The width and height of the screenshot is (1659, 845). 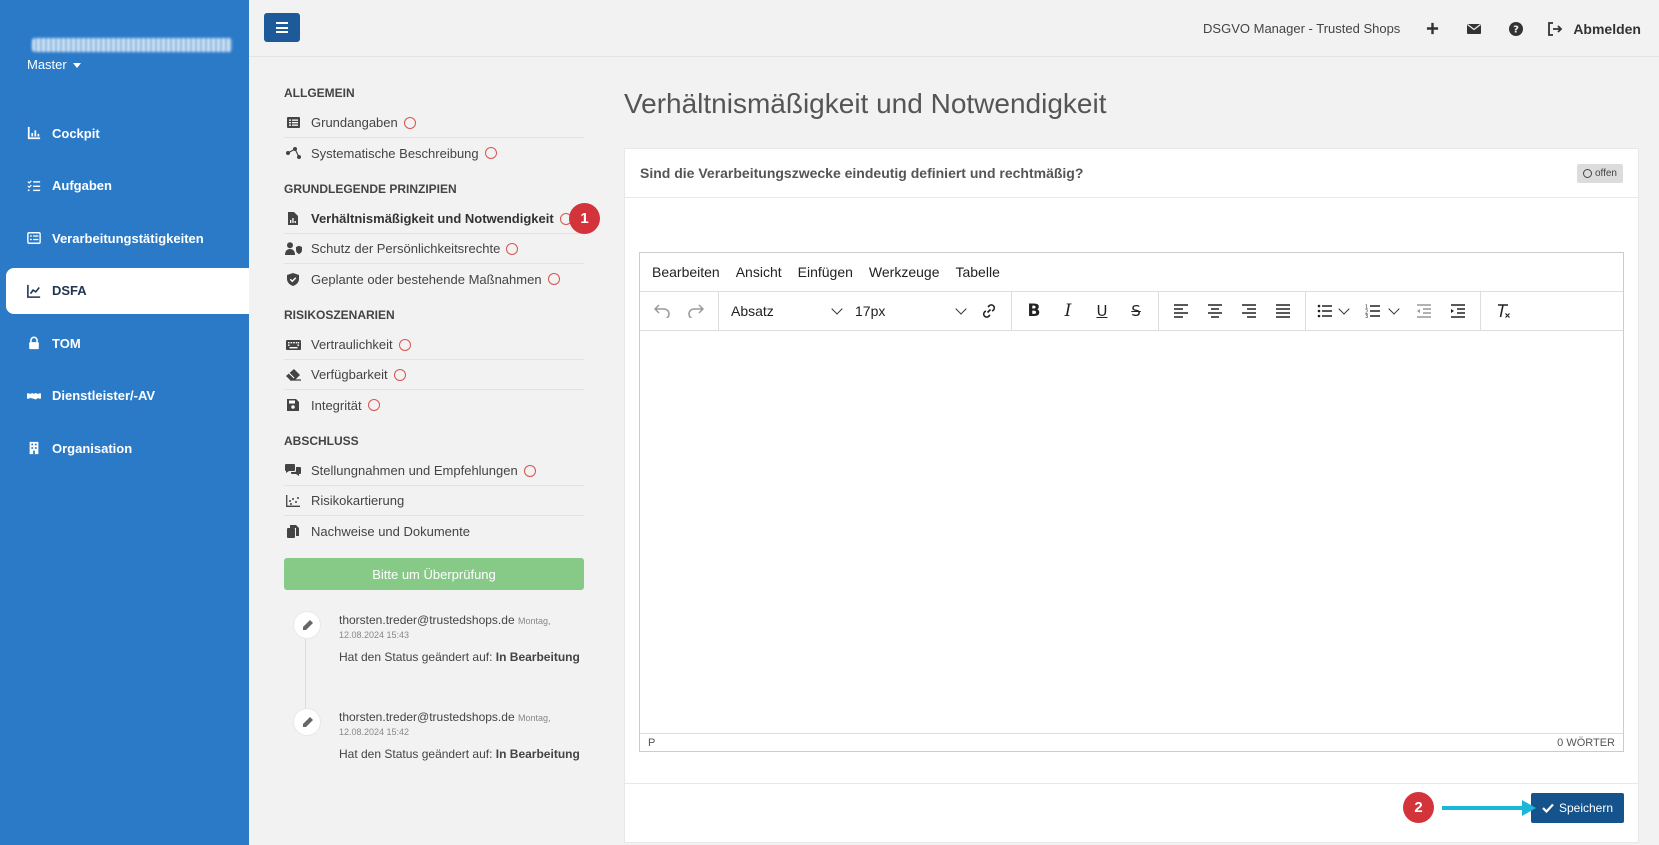 What do you see at coordinates (124, 343) in the screenshot?
I see `sidebar-item-tom: TOM` at bounding box center [124, 343].